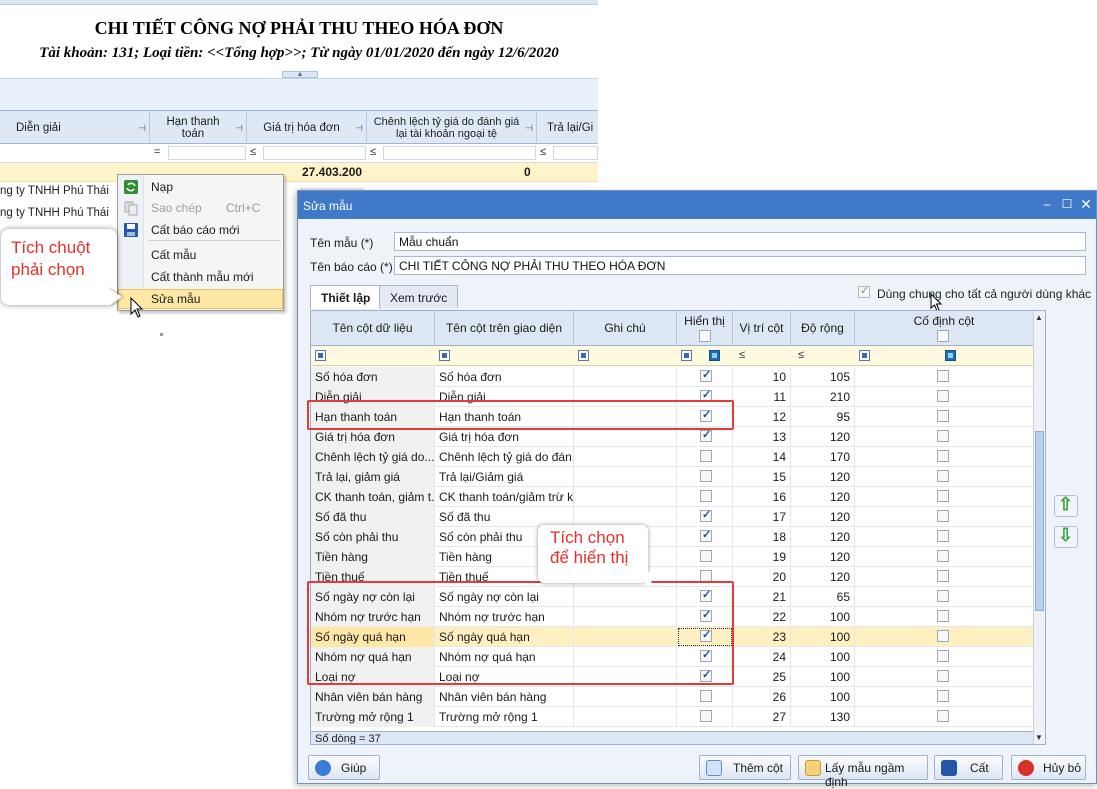 The height and width of the screenshot is (789, 1097). Describe the element at coordinates (1048, 767) in the screenshot. I see `cancel-button: Hủy bỏ` at that location.